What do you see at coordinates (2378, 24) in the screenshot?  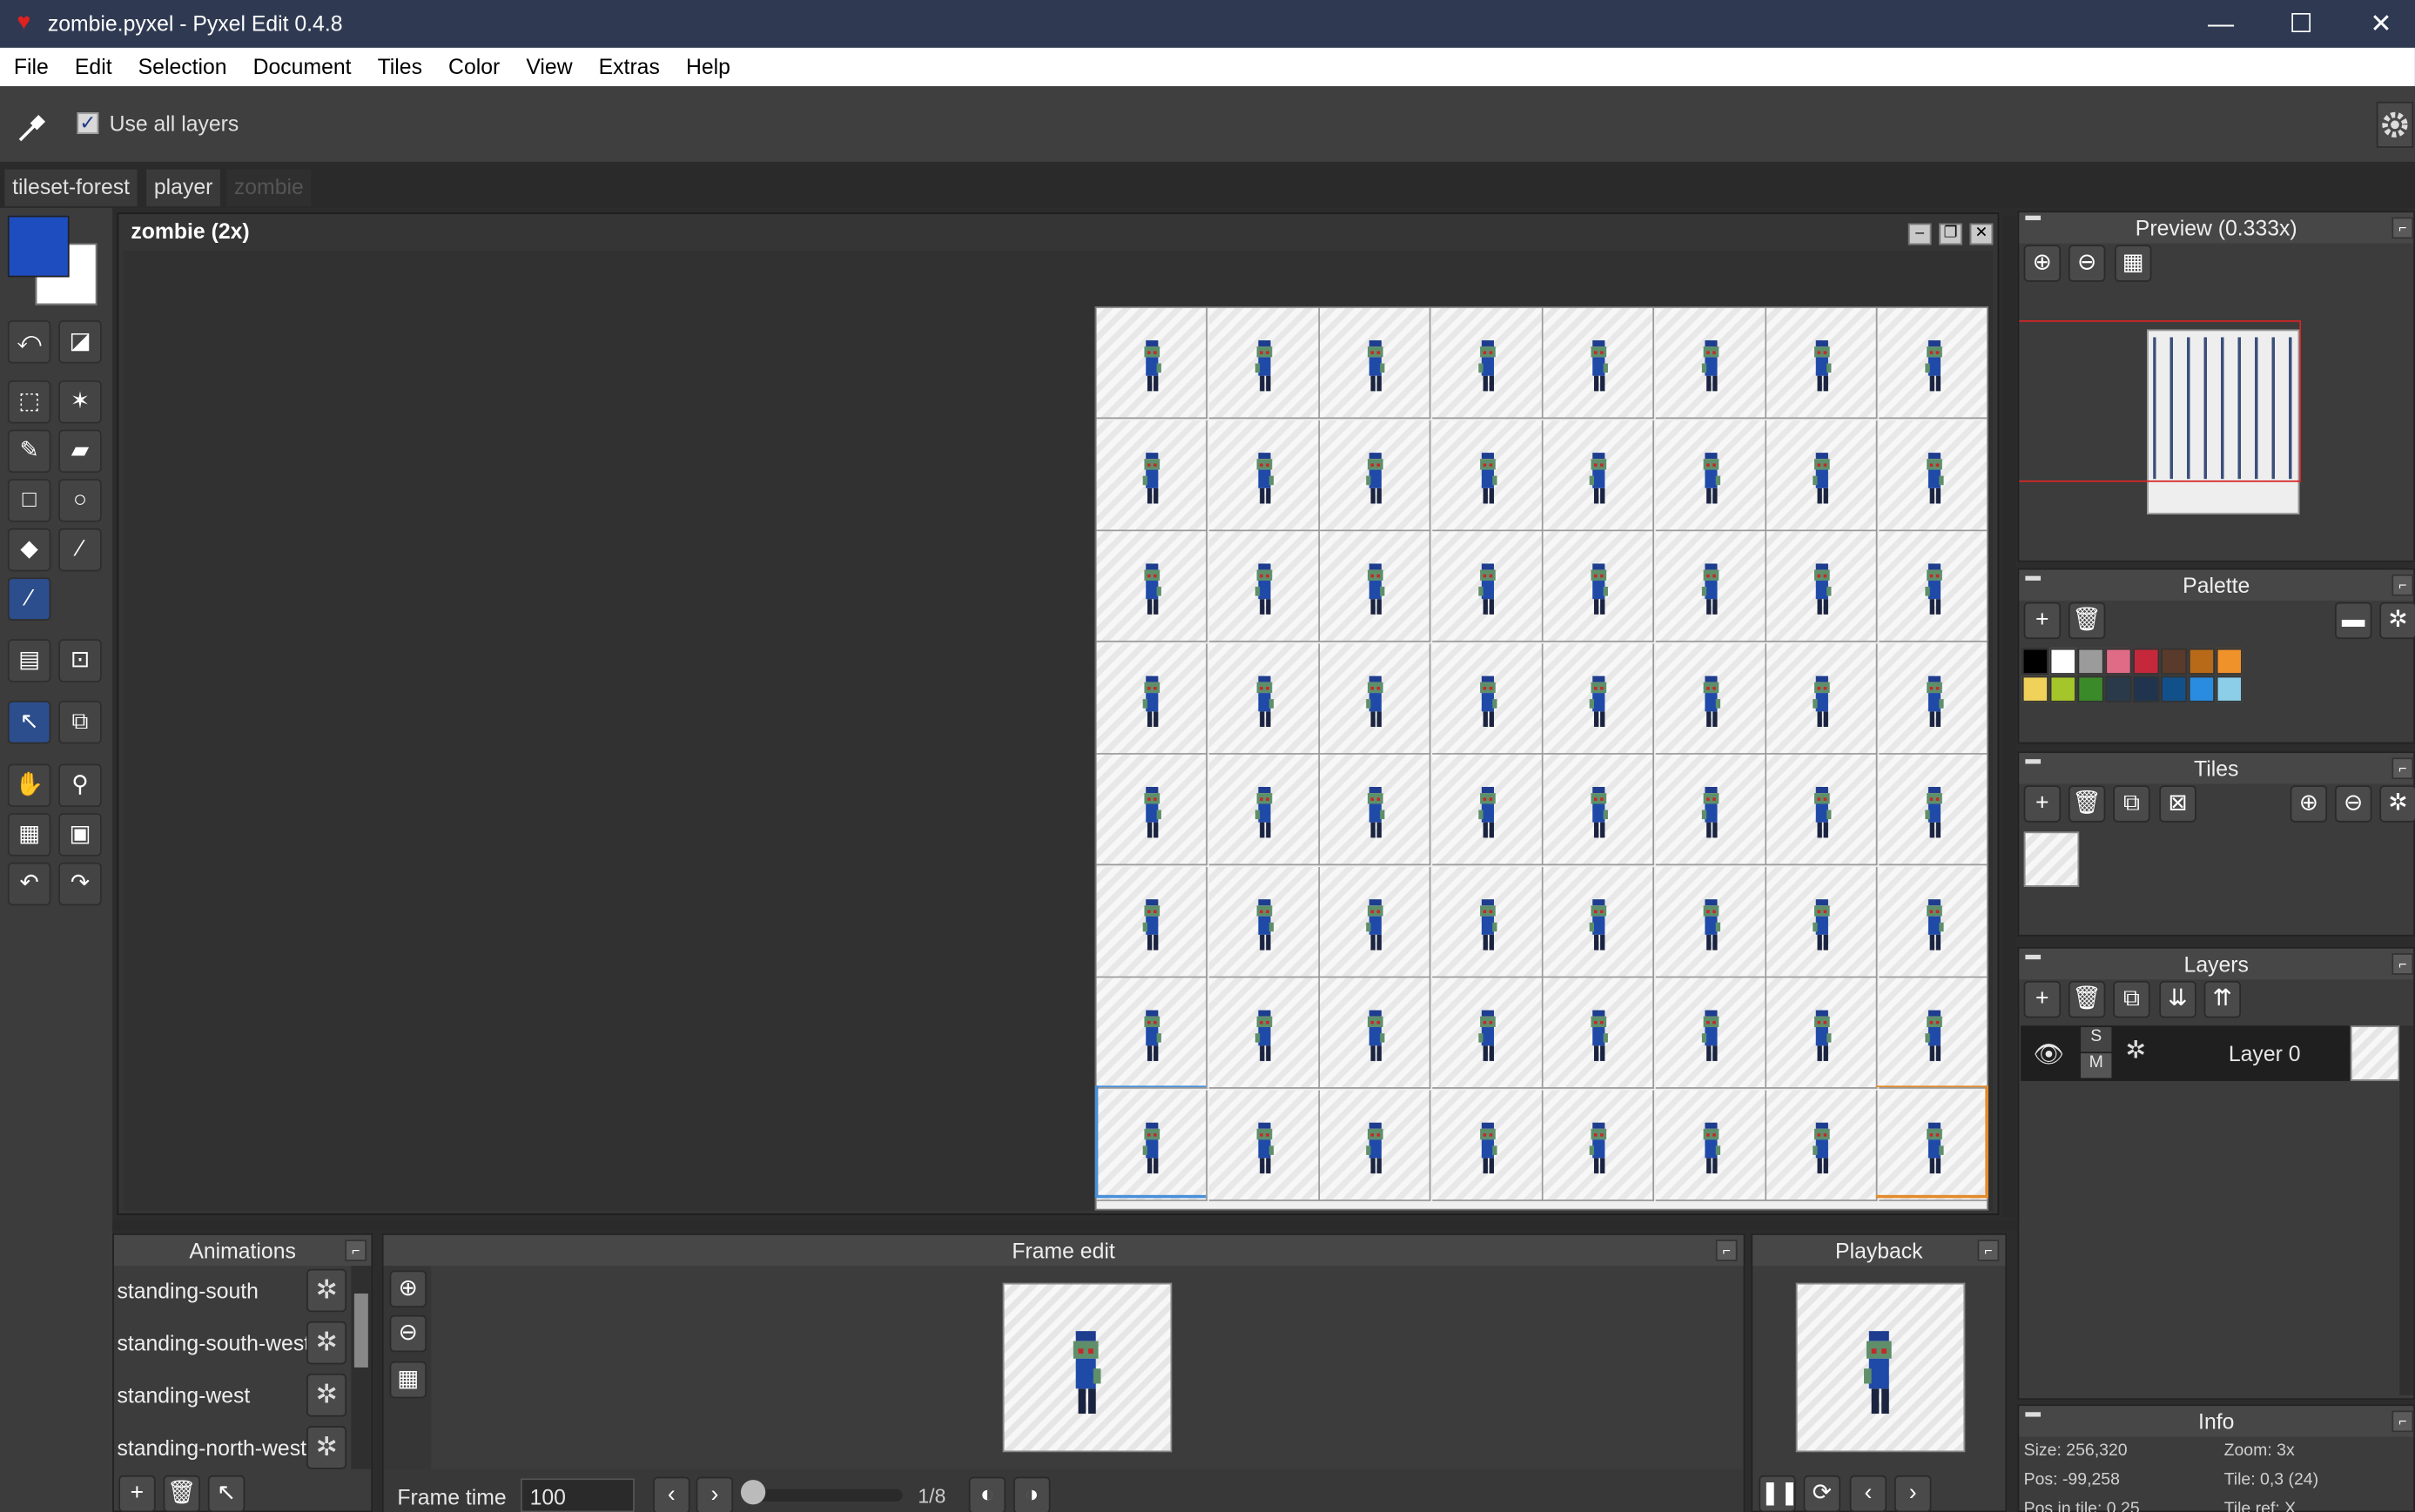 I see `close-button: ✕` at bounding box center [2378, 24].